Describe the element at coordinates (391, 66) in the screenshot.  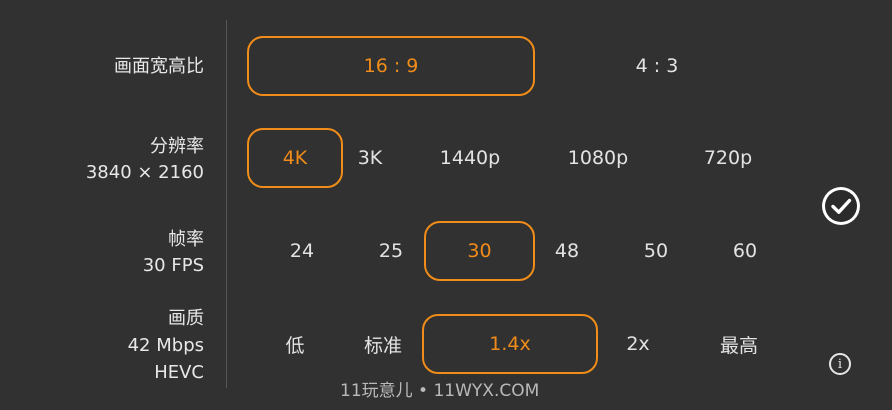
I see `aspect-option-16-9: 16 : 9` at that location.